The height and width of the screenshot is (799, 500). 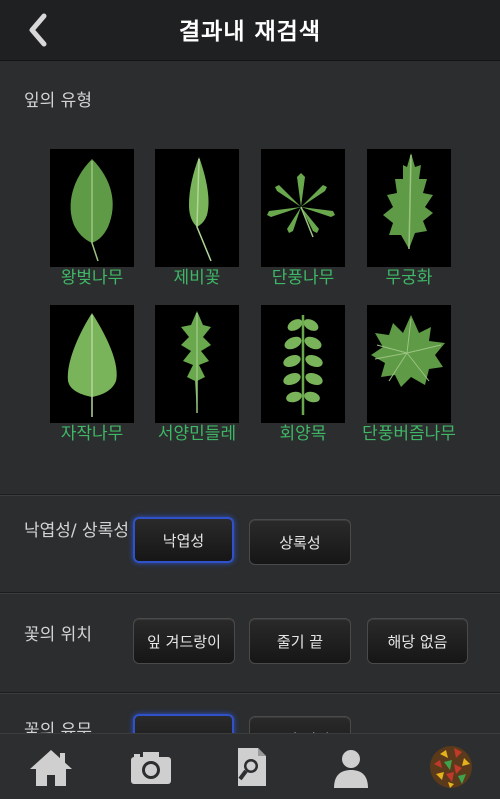 I want to click on page-title: 결과내 재검색, so click(x=250, y=32).